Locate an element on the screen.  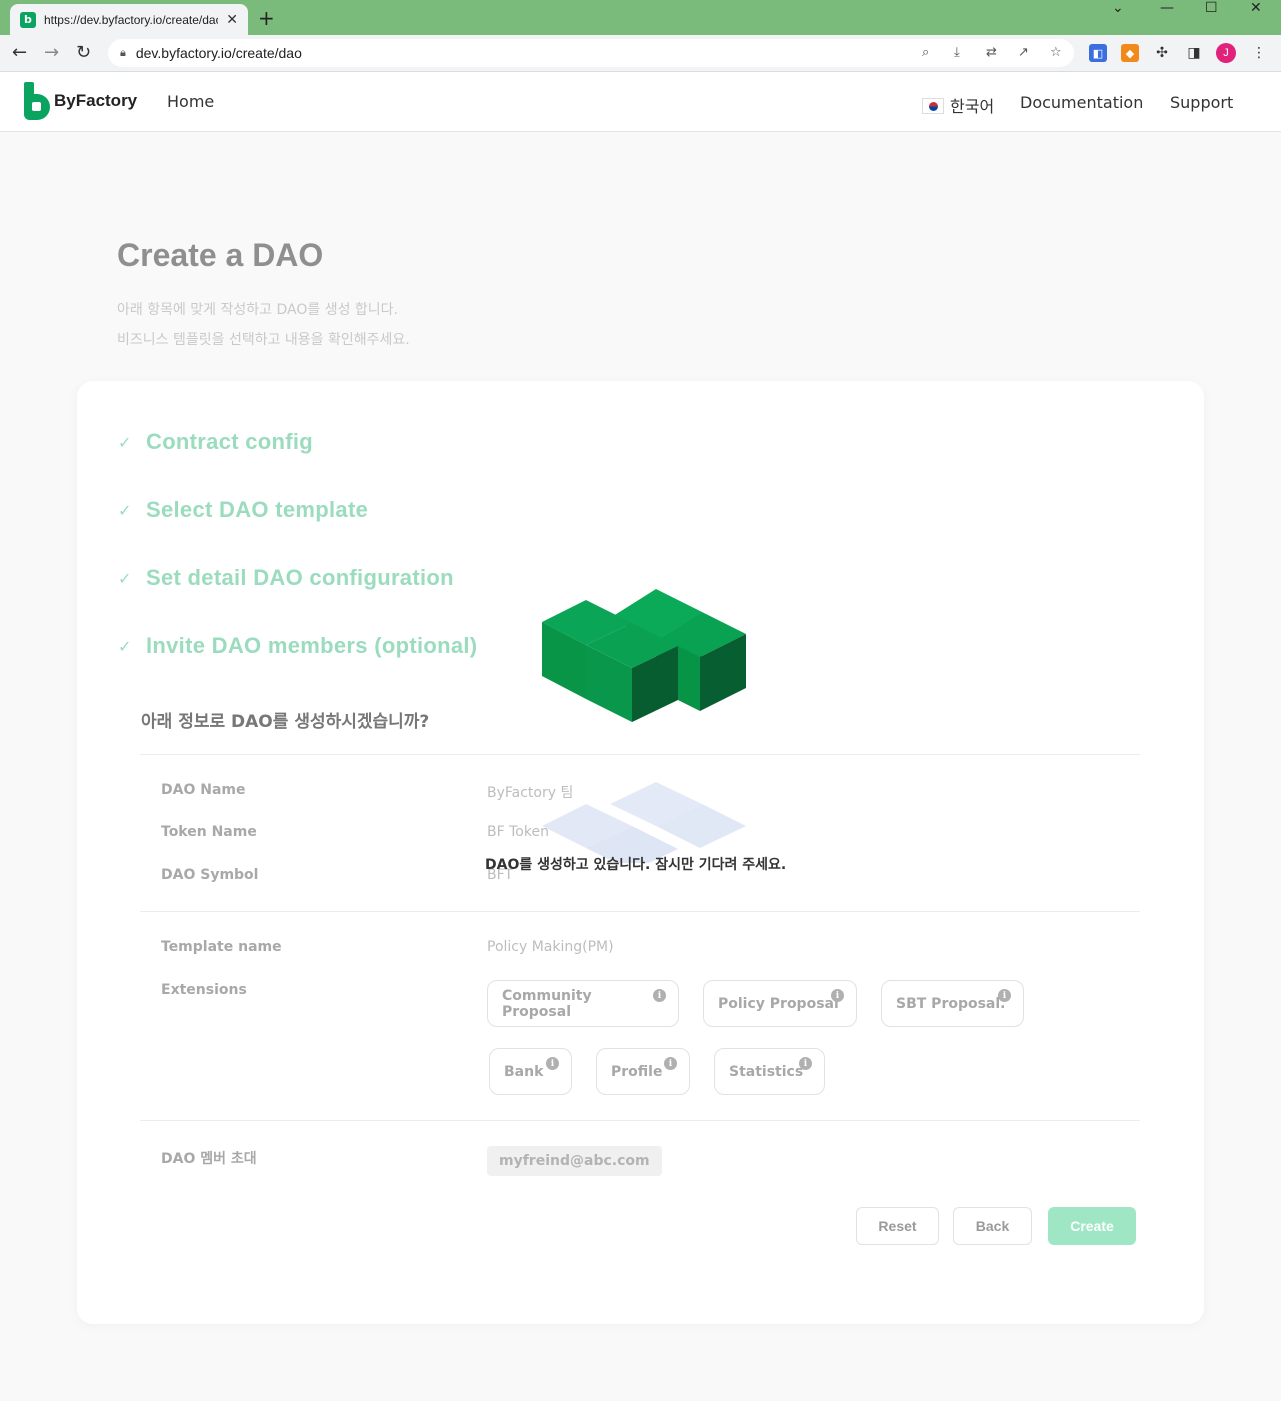
extensions-puzzle-icon: ✣ is located at coordinates (1162, 53).